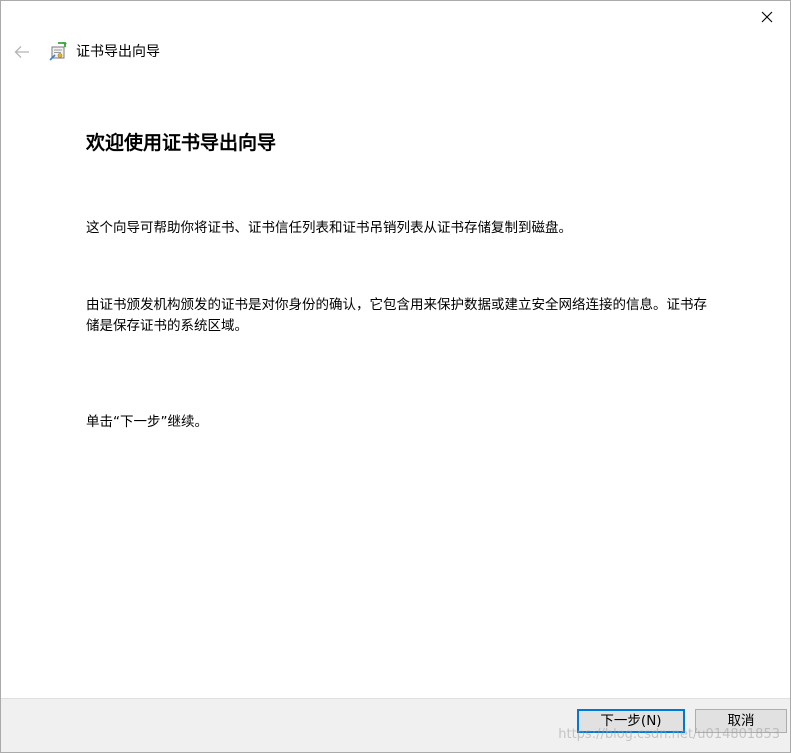  Describe the element at coordinates (329, 228) in the screenshot. I see `intro-paragraph: 这个向导可帮助你将证书、证书信任列表和证书吊销列表从证书存储复制到磁盘。` at that location.